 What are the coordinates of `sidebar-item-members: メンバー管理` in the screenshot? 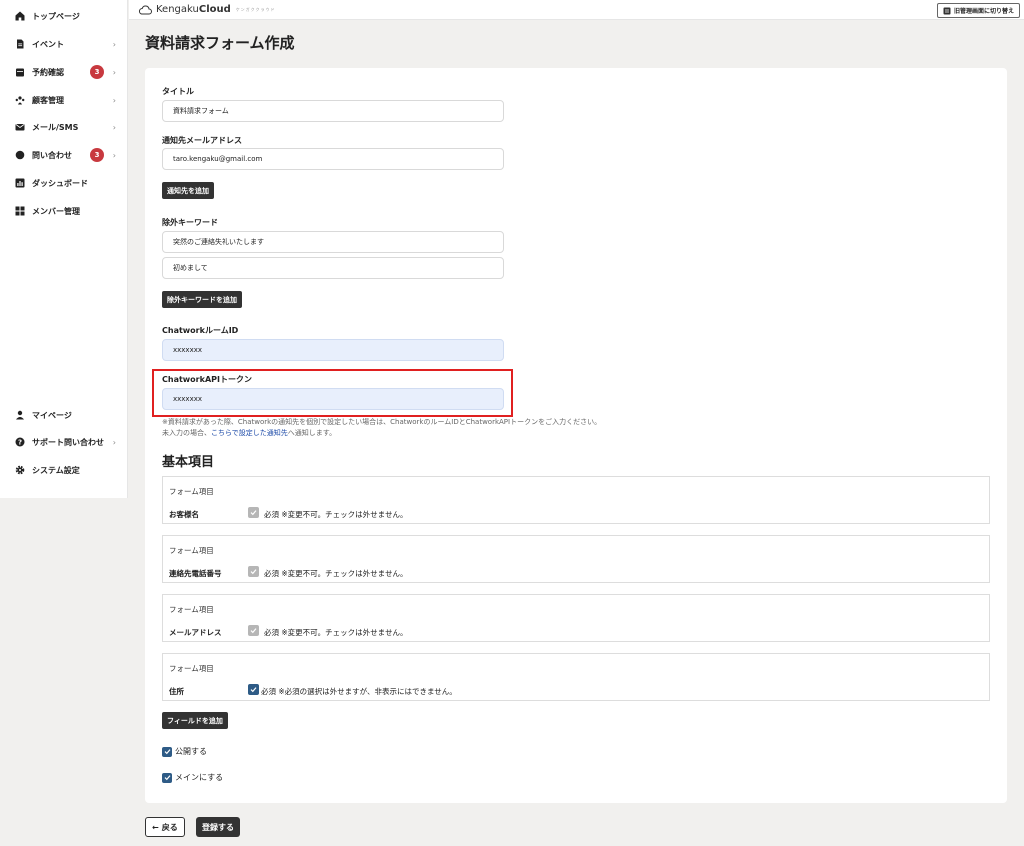 It's located at (64, 211).